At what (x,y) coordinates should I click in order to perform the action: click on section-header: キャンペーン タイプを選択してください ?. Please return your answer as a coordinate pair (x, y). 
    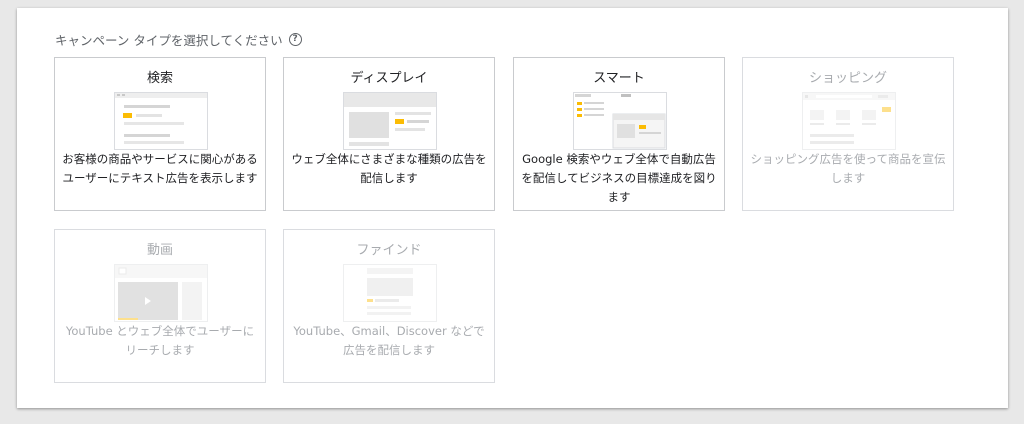
    Looking at the image, I should click on (178, 39).